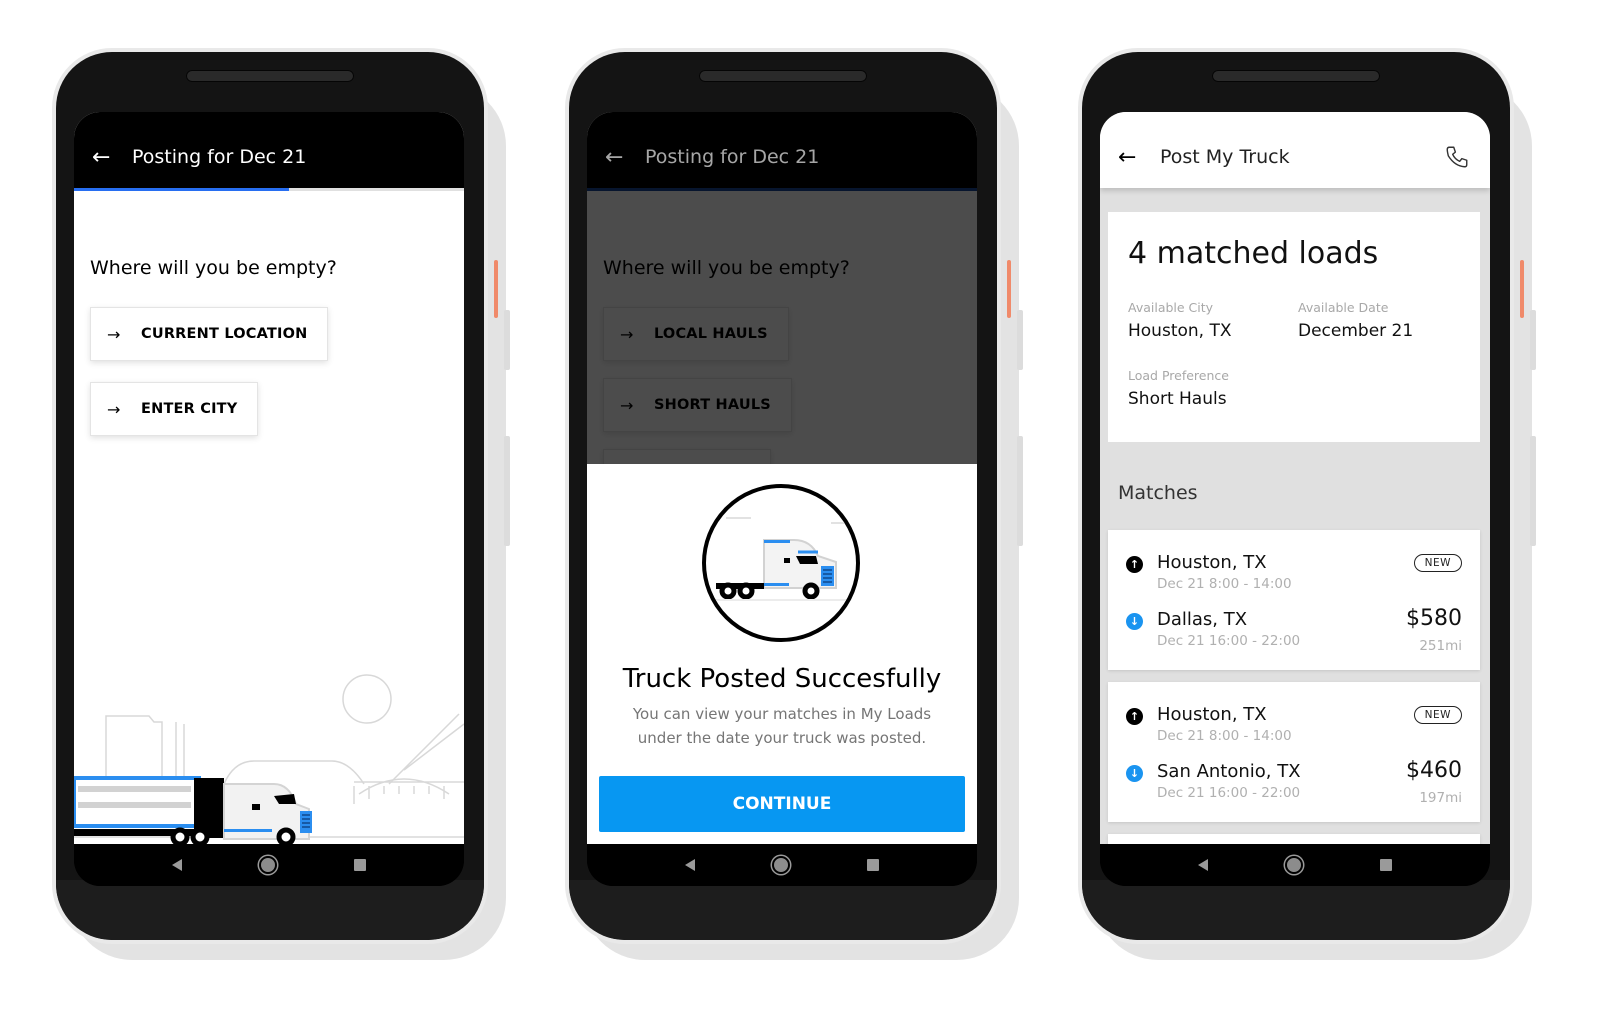  Describe the element at coordinates (1171, 307) in the screenshot. I see `field-label: Available City` at that location.